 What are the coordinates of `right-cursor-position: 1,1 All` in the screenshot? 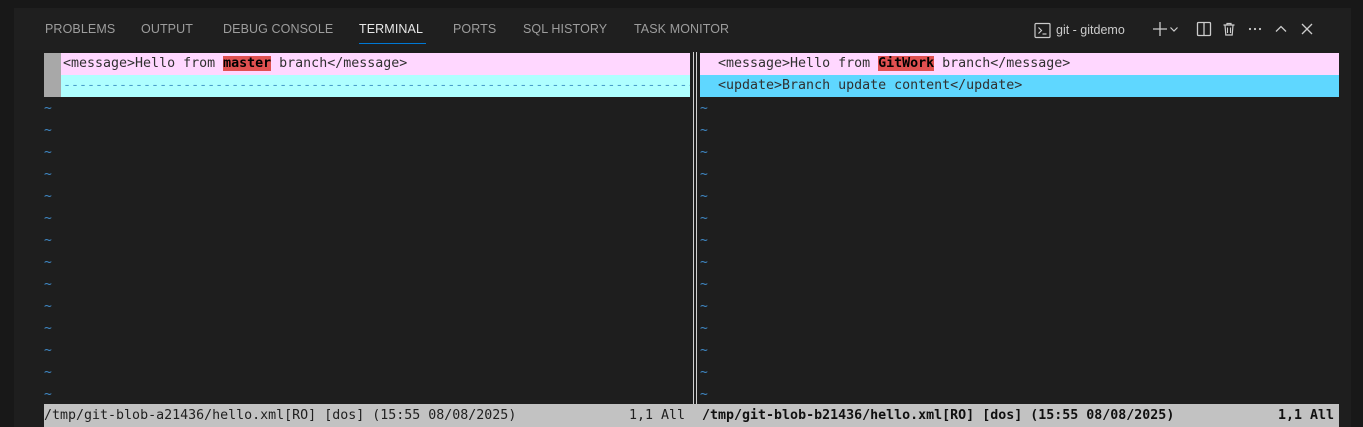 It's located at (1306, 415).